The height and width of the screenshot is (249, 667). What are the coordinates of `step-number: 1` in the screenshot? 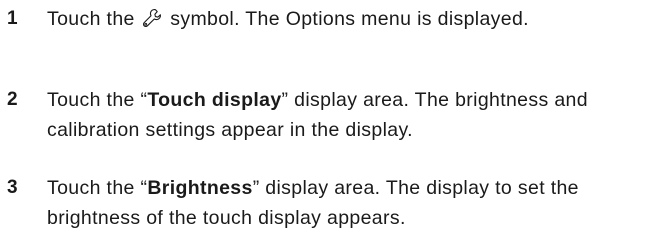 It's located at (12, 18).